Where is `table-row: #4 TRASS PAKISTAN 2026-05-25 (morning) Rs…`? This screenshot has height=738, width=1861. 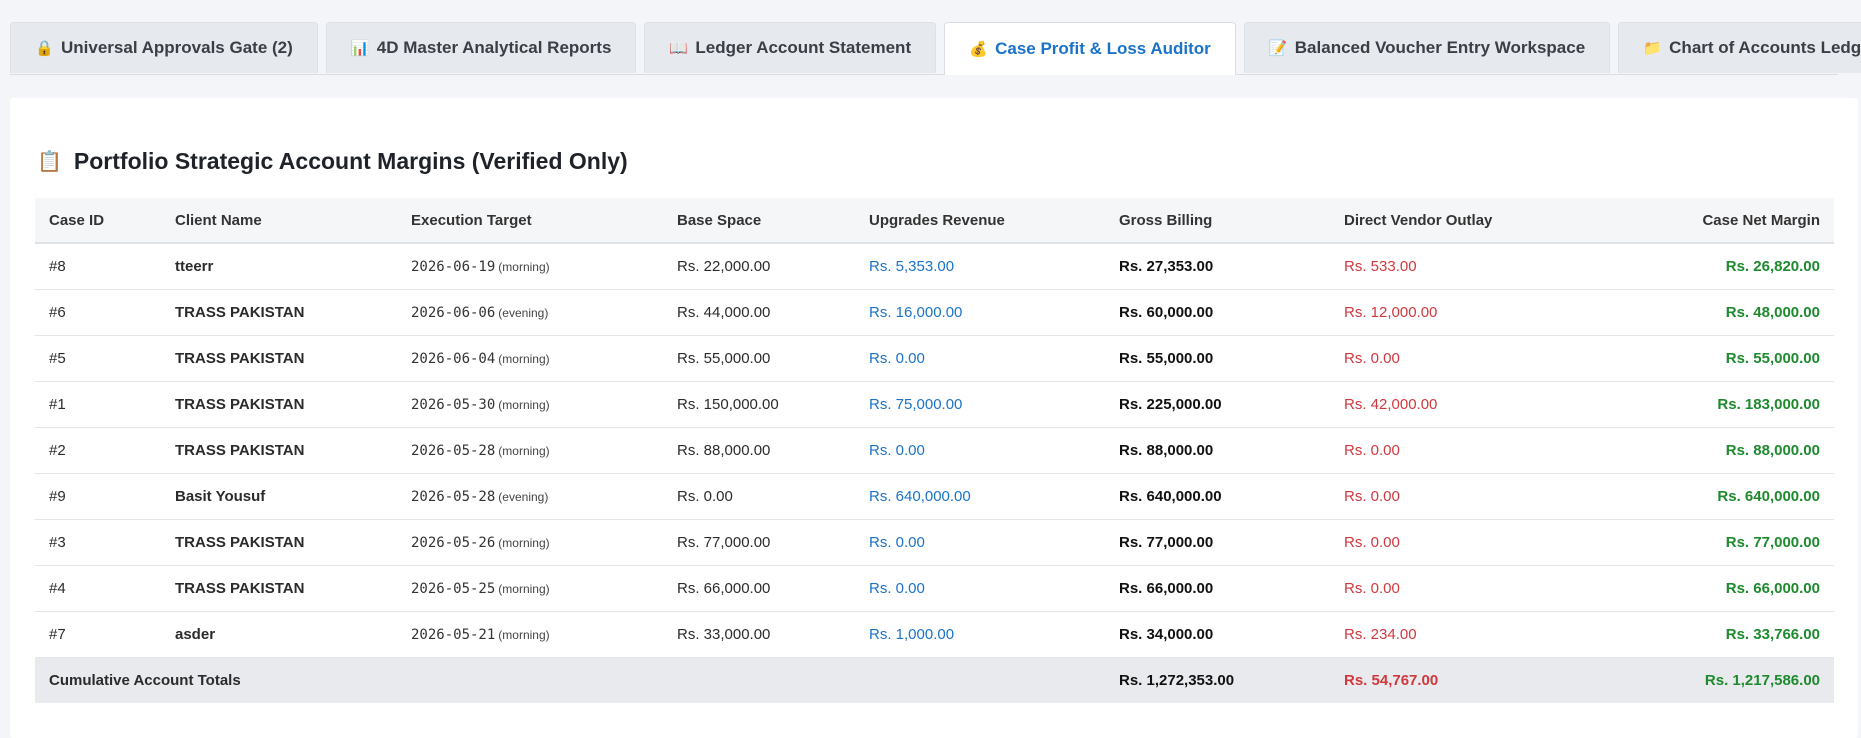
table-row: #4 TRASS PAKISTAN 2026-05-25 (morning) Rs… is located at coordinates (934, 588).